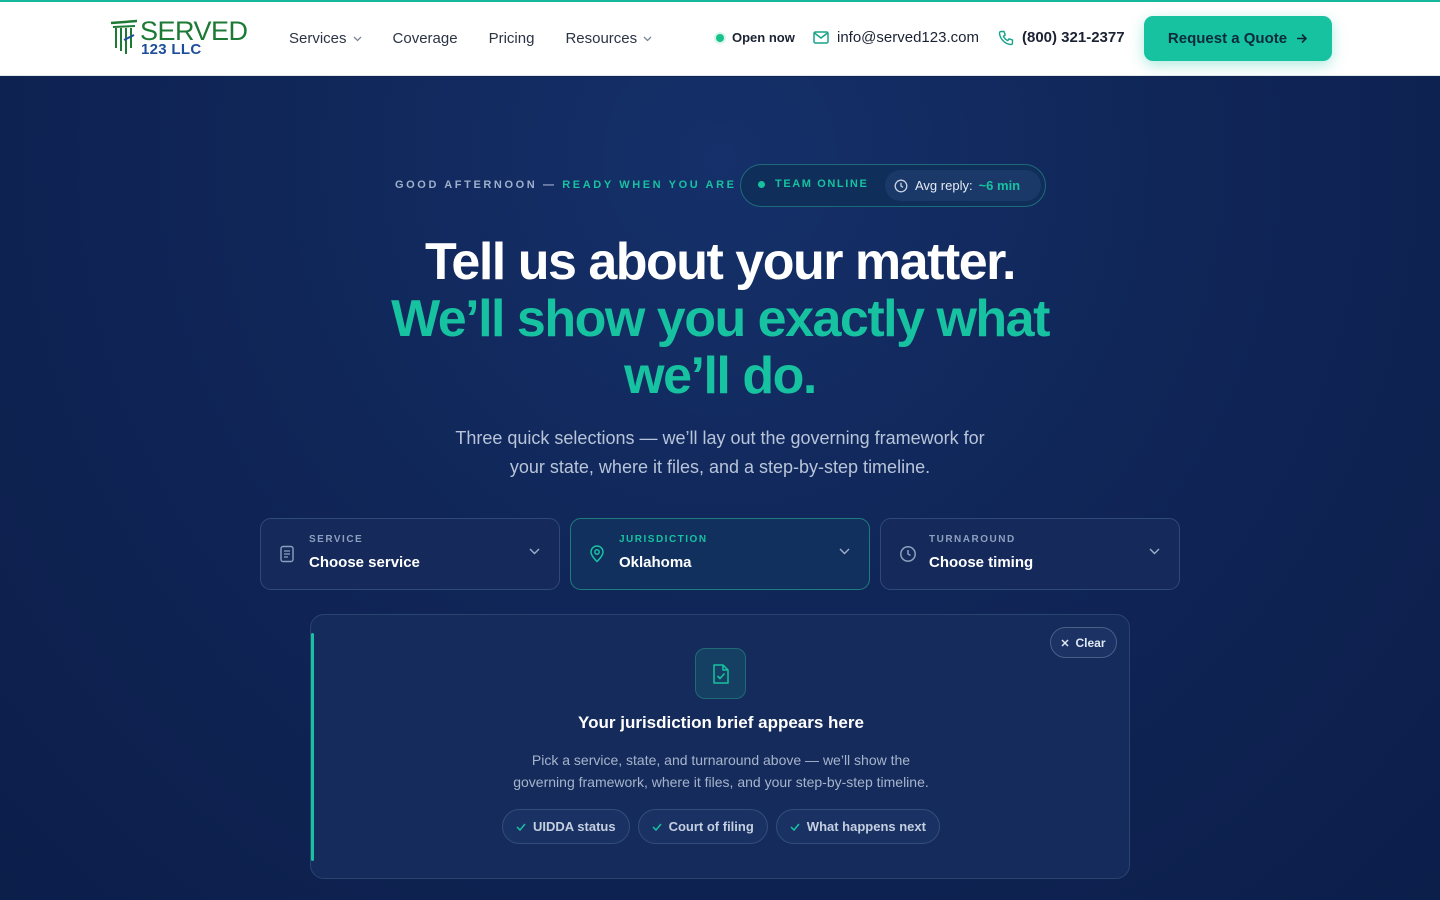 The image size is (1440, 900). What do you see at coordinates (364, 562) in the screenshot?
I see `service-select-value: Choose service` at bounding box center [364, 562].